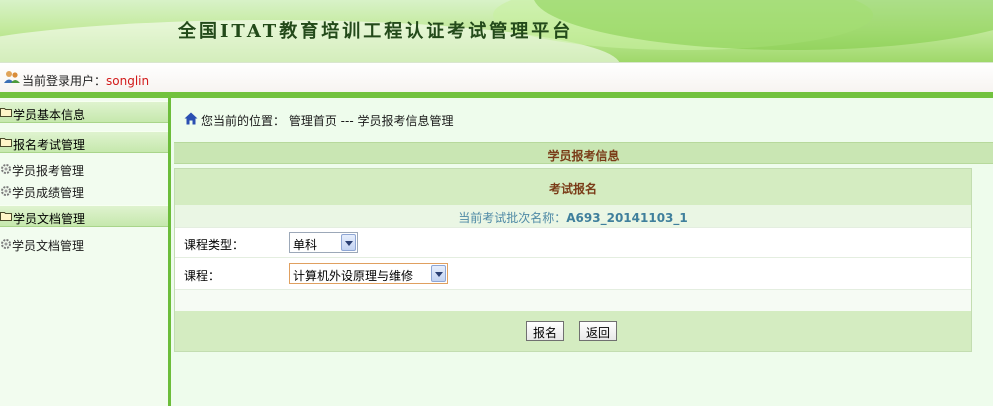  Describe the element at coordinates (573, 273) in the screenshot. I see `course-row: 课程： 计算机外设原理与维修` at that location.